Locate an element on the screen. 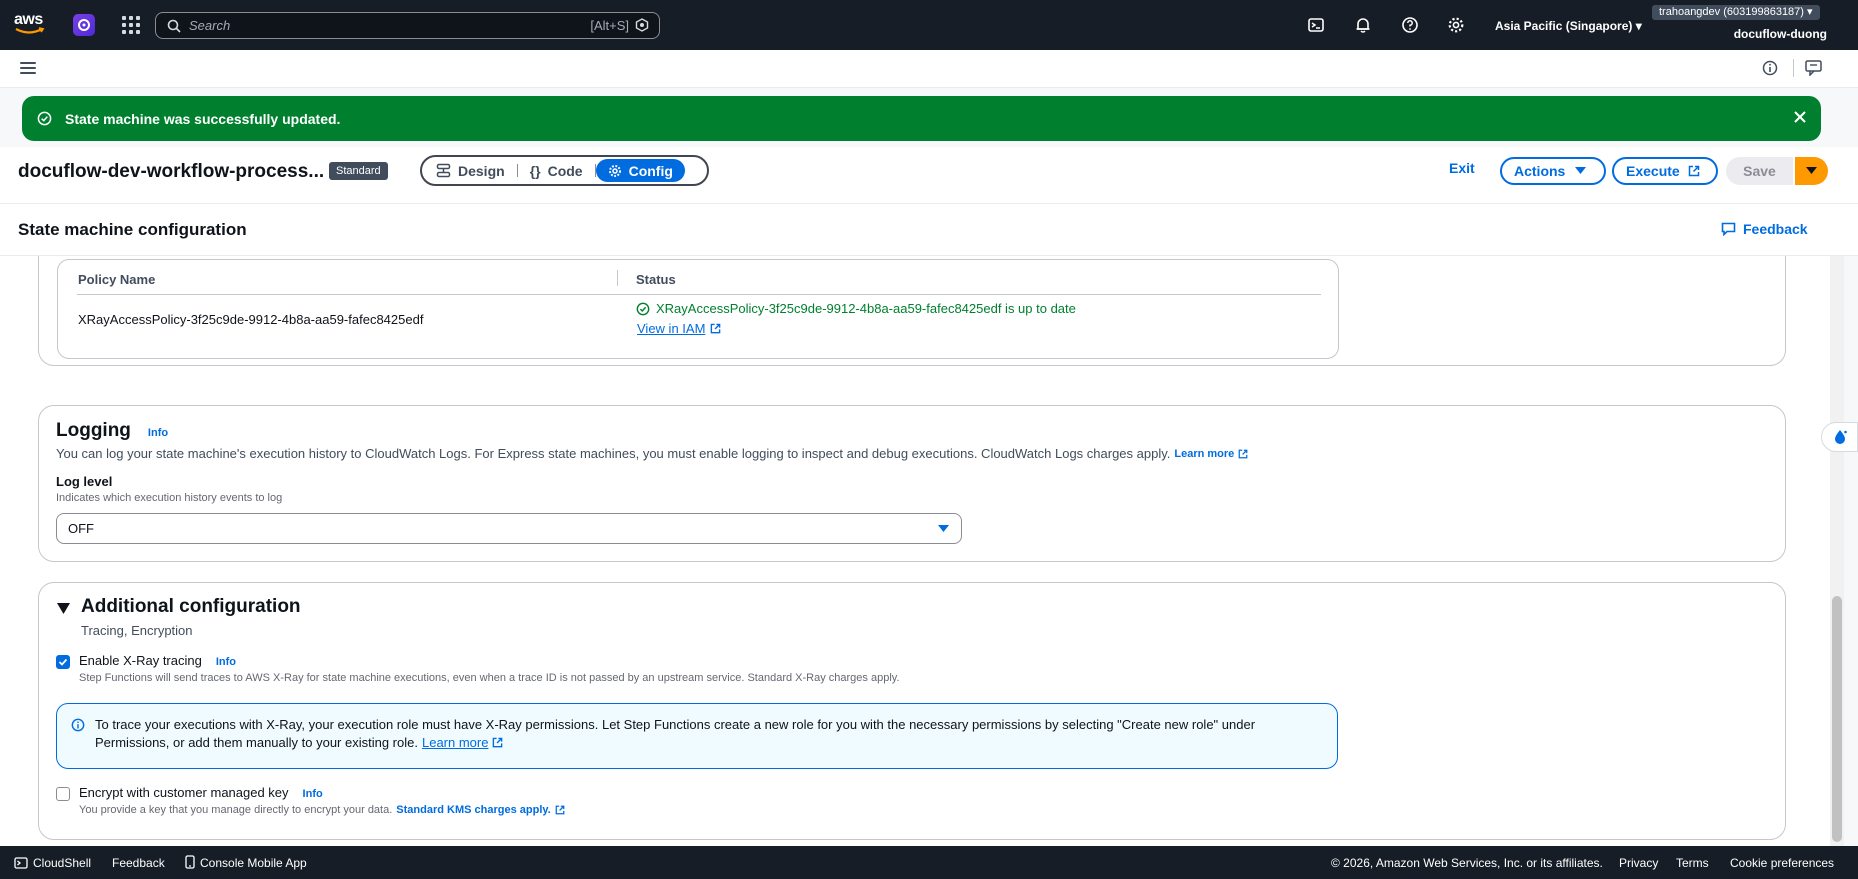 The width and height of the screenshot is (1858, 879). search-icon is located at coordinates (174, 26).